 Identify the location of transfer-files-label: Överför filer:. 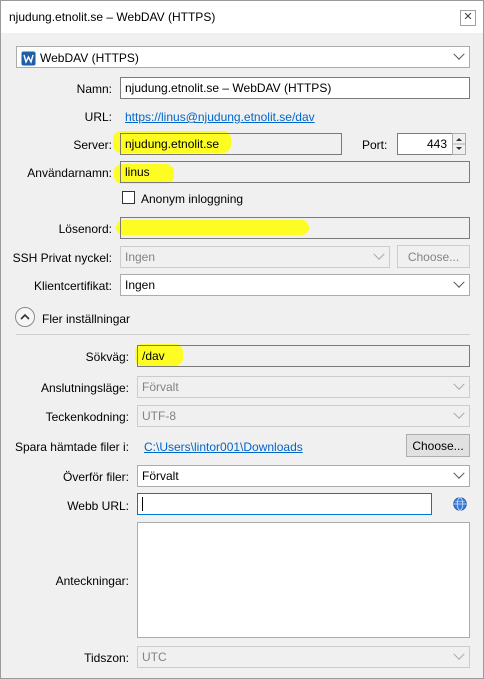
(95, 477).